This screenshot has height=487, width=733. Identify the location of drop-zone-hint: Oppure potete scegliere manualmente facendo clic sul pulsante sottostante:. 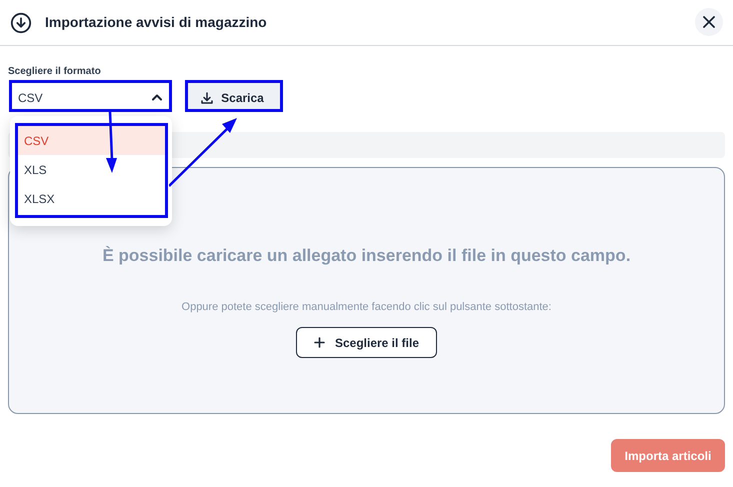
(367, 307).